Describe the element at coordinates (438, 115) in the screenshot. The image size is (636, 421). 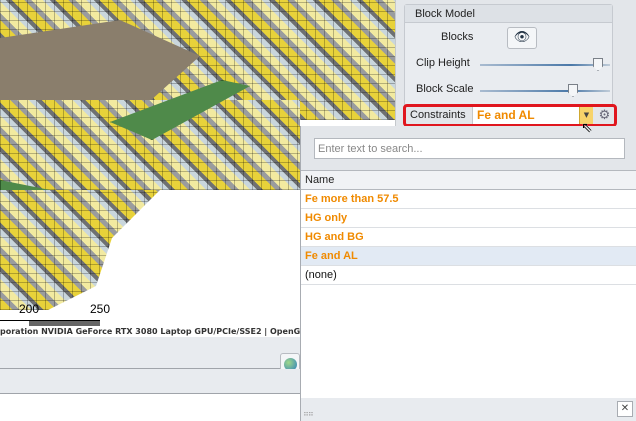
I see `constraints-label: Constraints` at that location.